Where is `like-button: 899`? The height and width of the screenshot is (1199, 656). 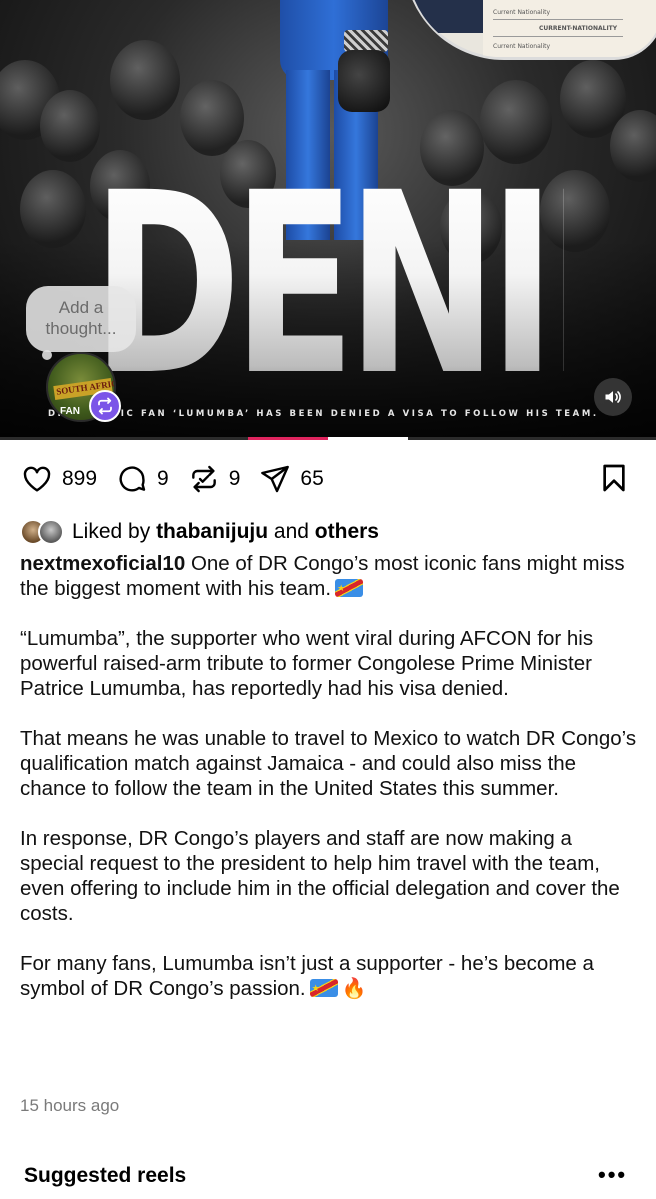 like-button: 899 is located at coordinates (58, 479).